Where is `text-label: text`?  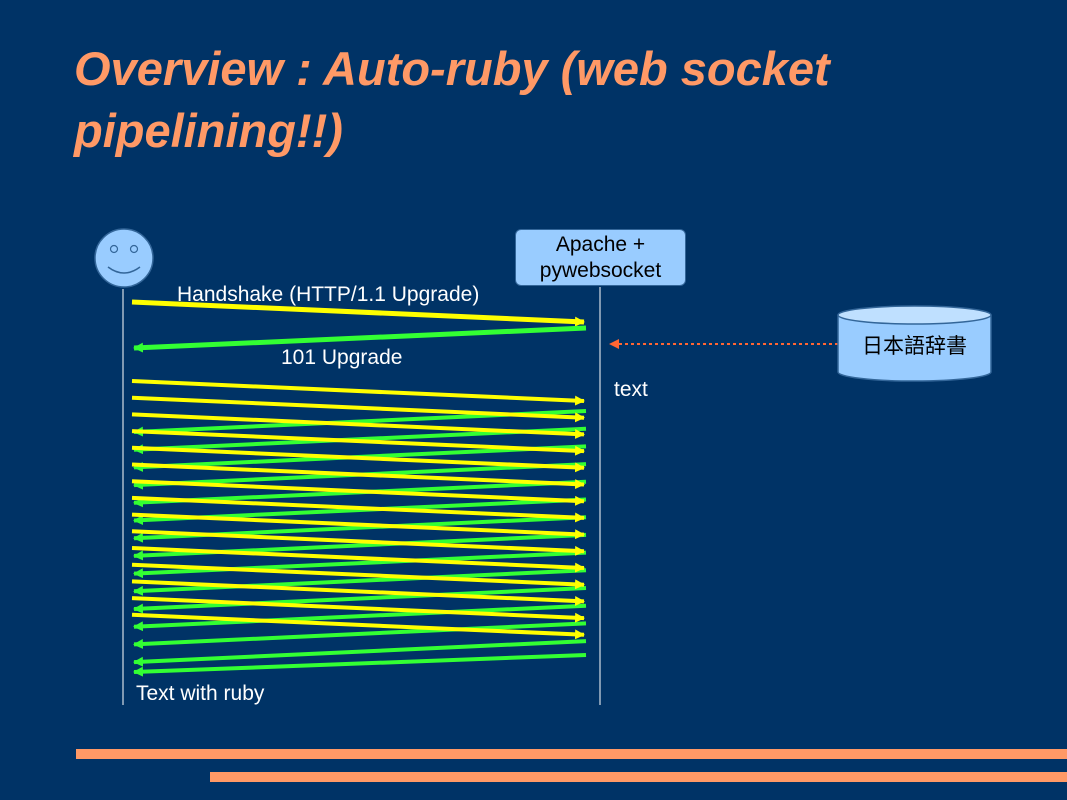
text-label: text is located at coordinates (631, 389).